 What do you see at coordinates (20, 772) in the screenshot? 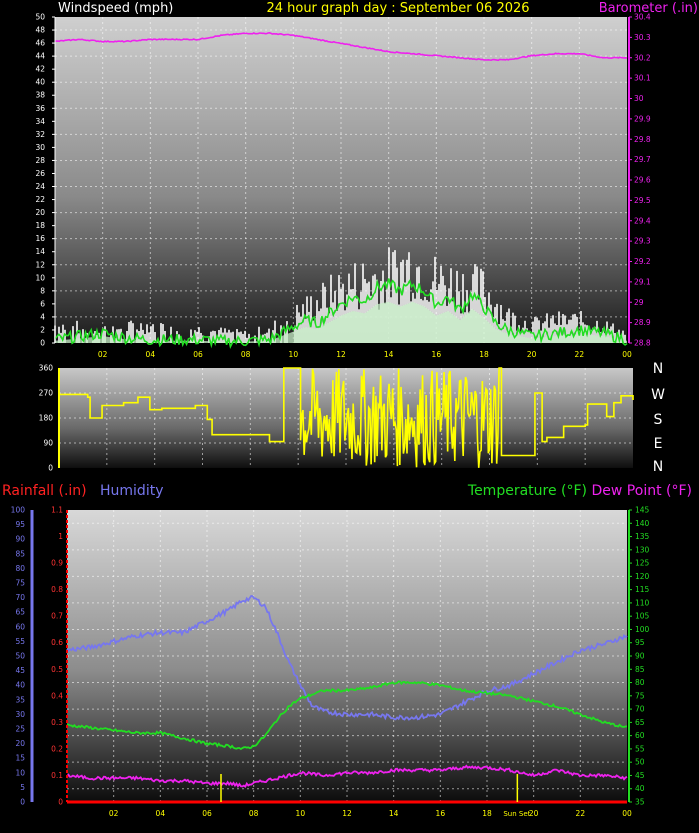
I see `humidity-tick-label: 10` at bounding box center [20, 772].